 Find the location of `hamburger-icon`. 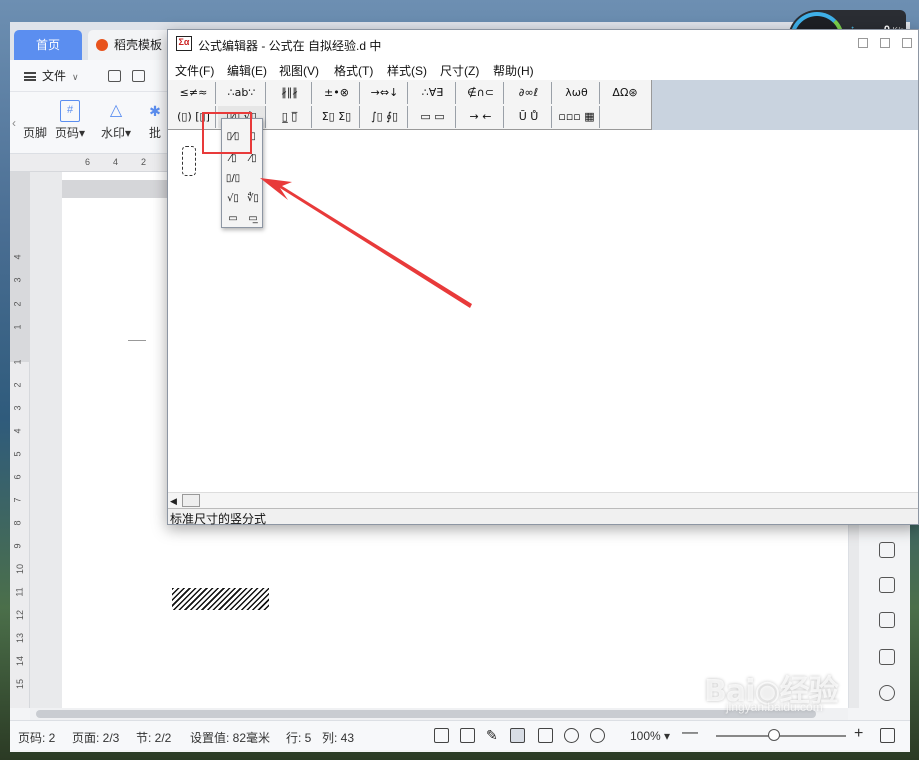

hamburger-icon is located at coordinates (30, 77).